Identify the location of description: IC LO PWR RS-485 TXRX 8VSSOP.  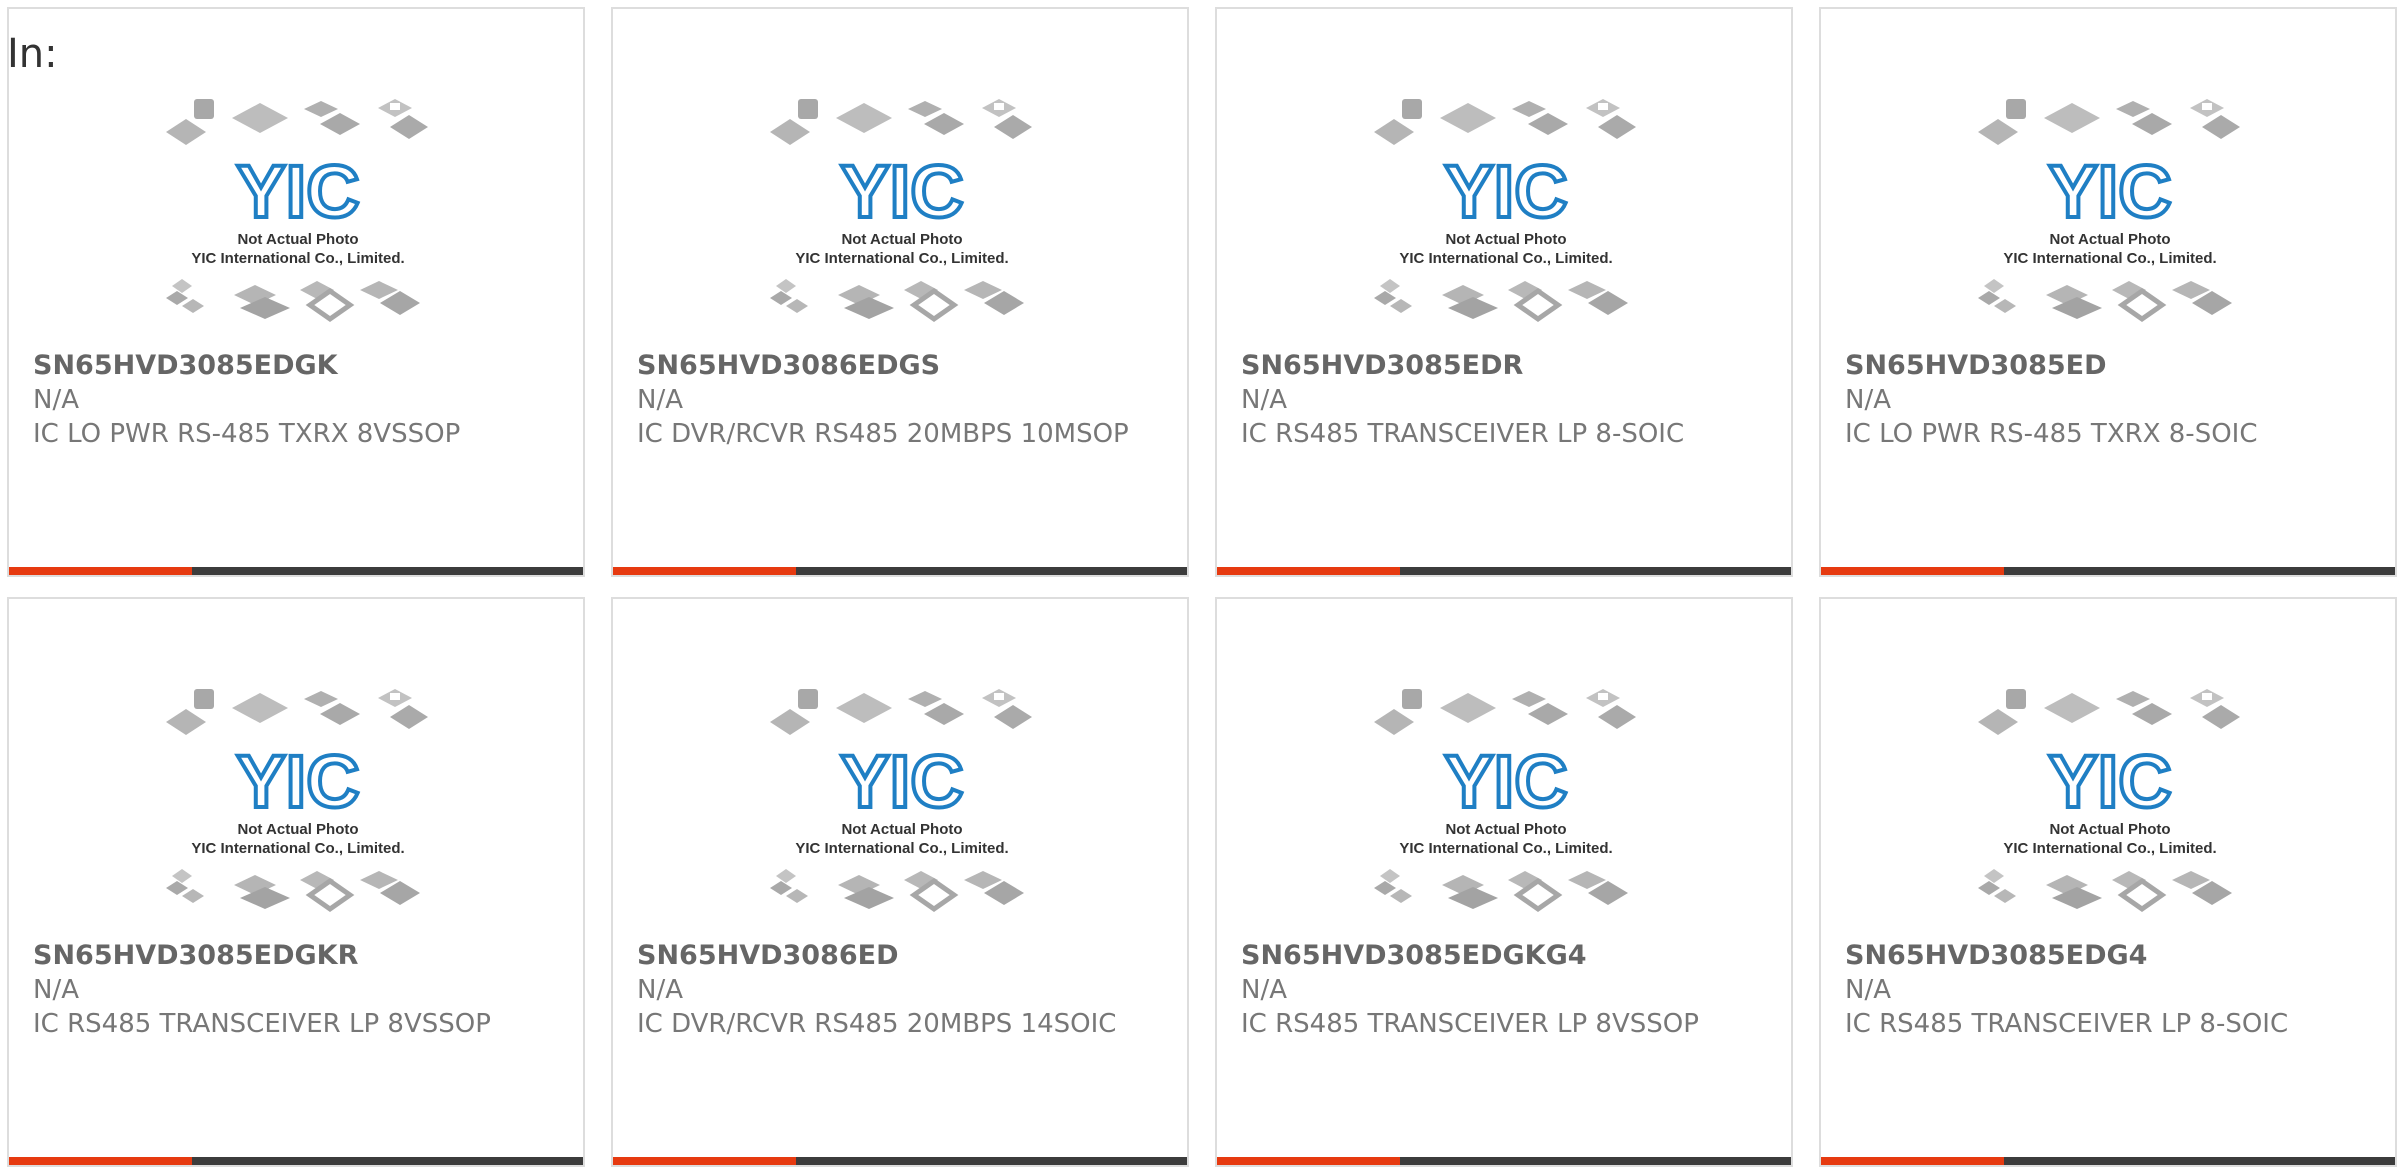
(247, 434).